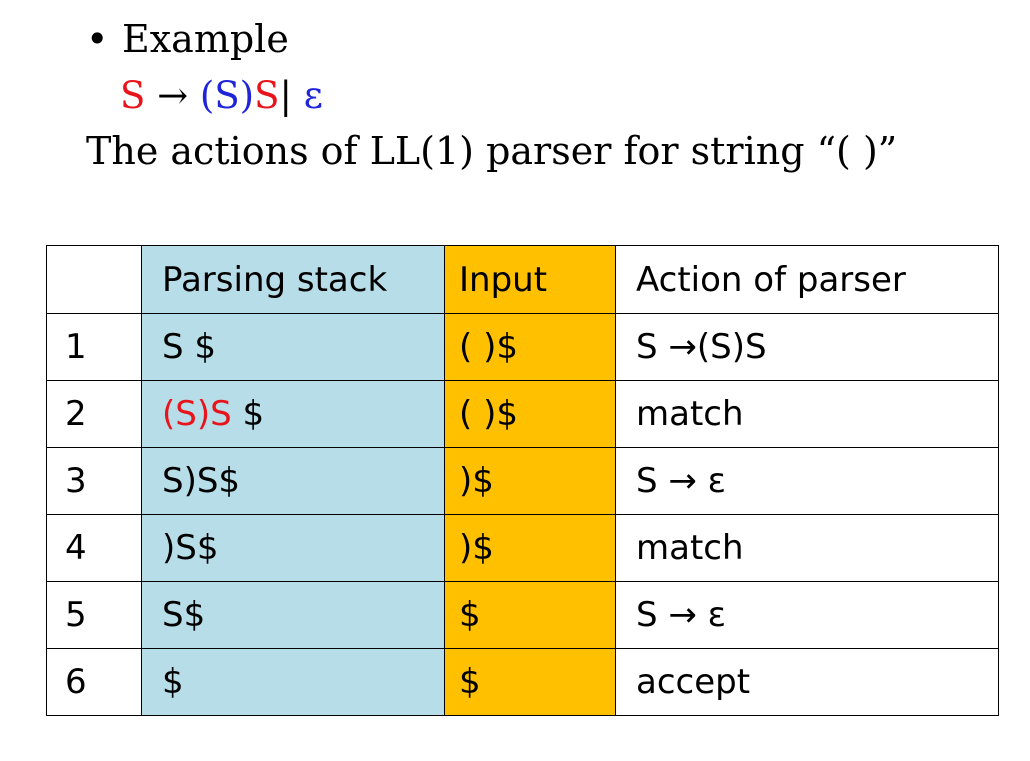 The height and width of the screenshot is (761, 1030). Describe the element at coordinates (94, 347) in the screenshot. I see `step-cell: 1` at that location.